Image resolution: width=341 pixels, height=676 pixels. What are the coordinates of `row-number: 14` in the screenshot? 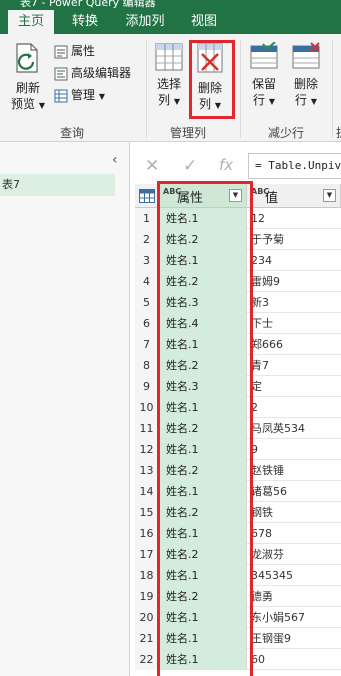 It's located at (147, 491).